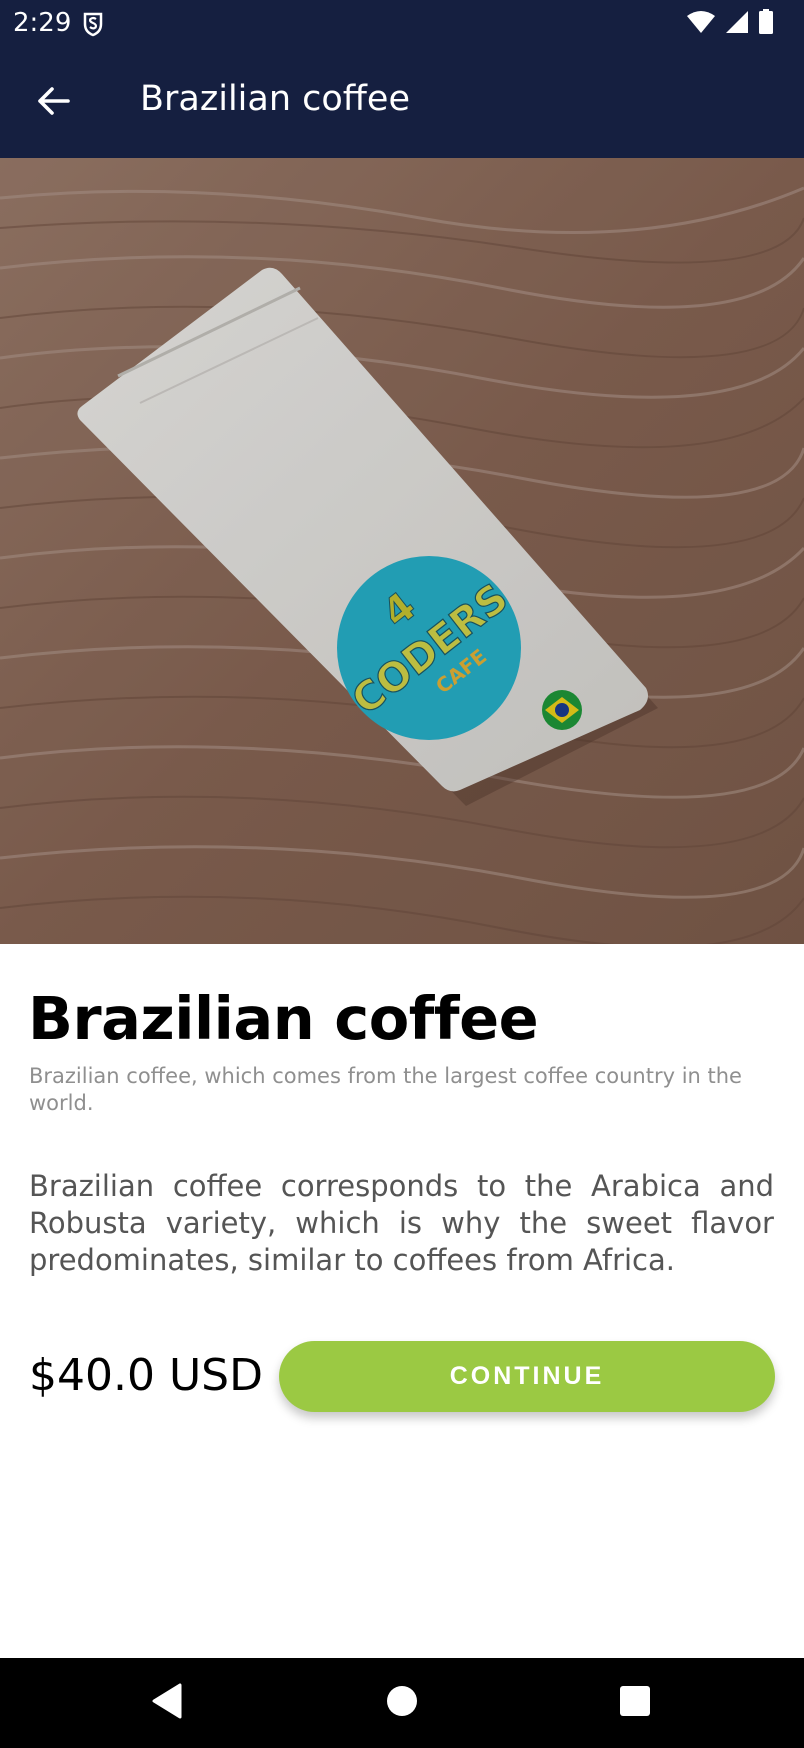 This screenshot has width=804, height=1748. What do you see at coordinates (42, 23) in the screenshot?
I see `status-time: 2:29` at bounding box center [42, 23].